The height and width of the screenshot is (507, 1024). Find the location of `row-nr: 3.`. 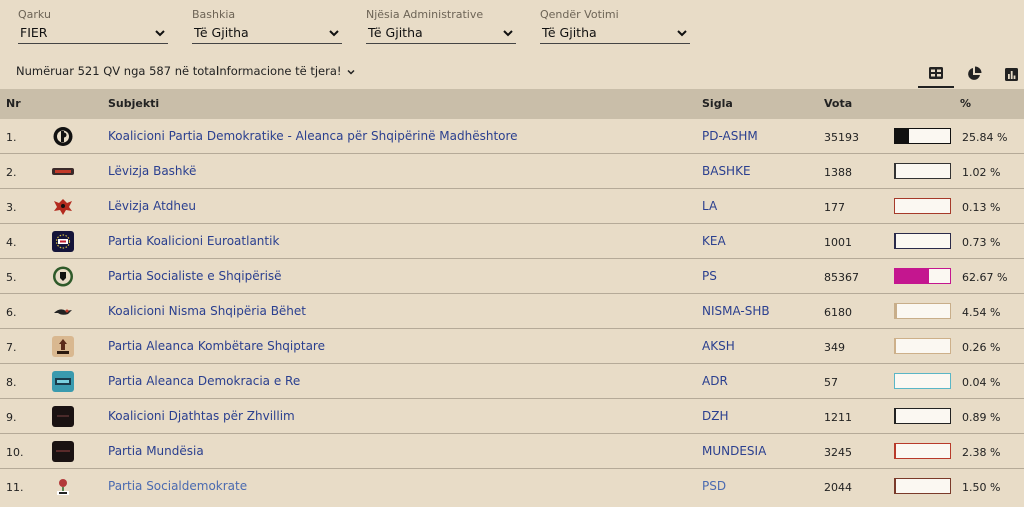

row-nr: 3. is located at coordinates (11, 207).